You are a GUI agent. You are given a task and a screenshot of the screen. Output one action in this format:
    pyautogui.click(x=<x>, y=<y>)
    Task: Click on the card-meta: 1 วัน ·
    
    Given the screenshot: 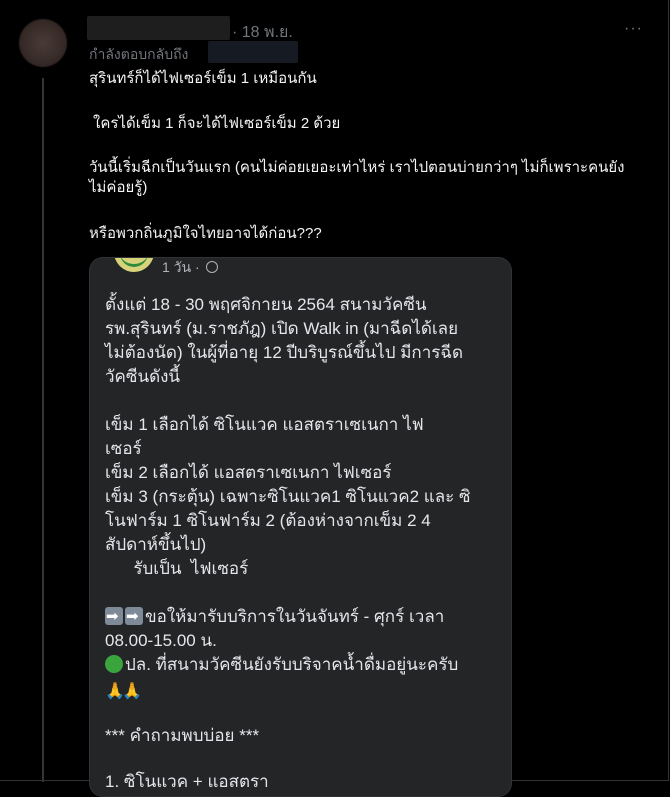 What is the action you would take?
    pyautogui.click(x=190, y=268)
    